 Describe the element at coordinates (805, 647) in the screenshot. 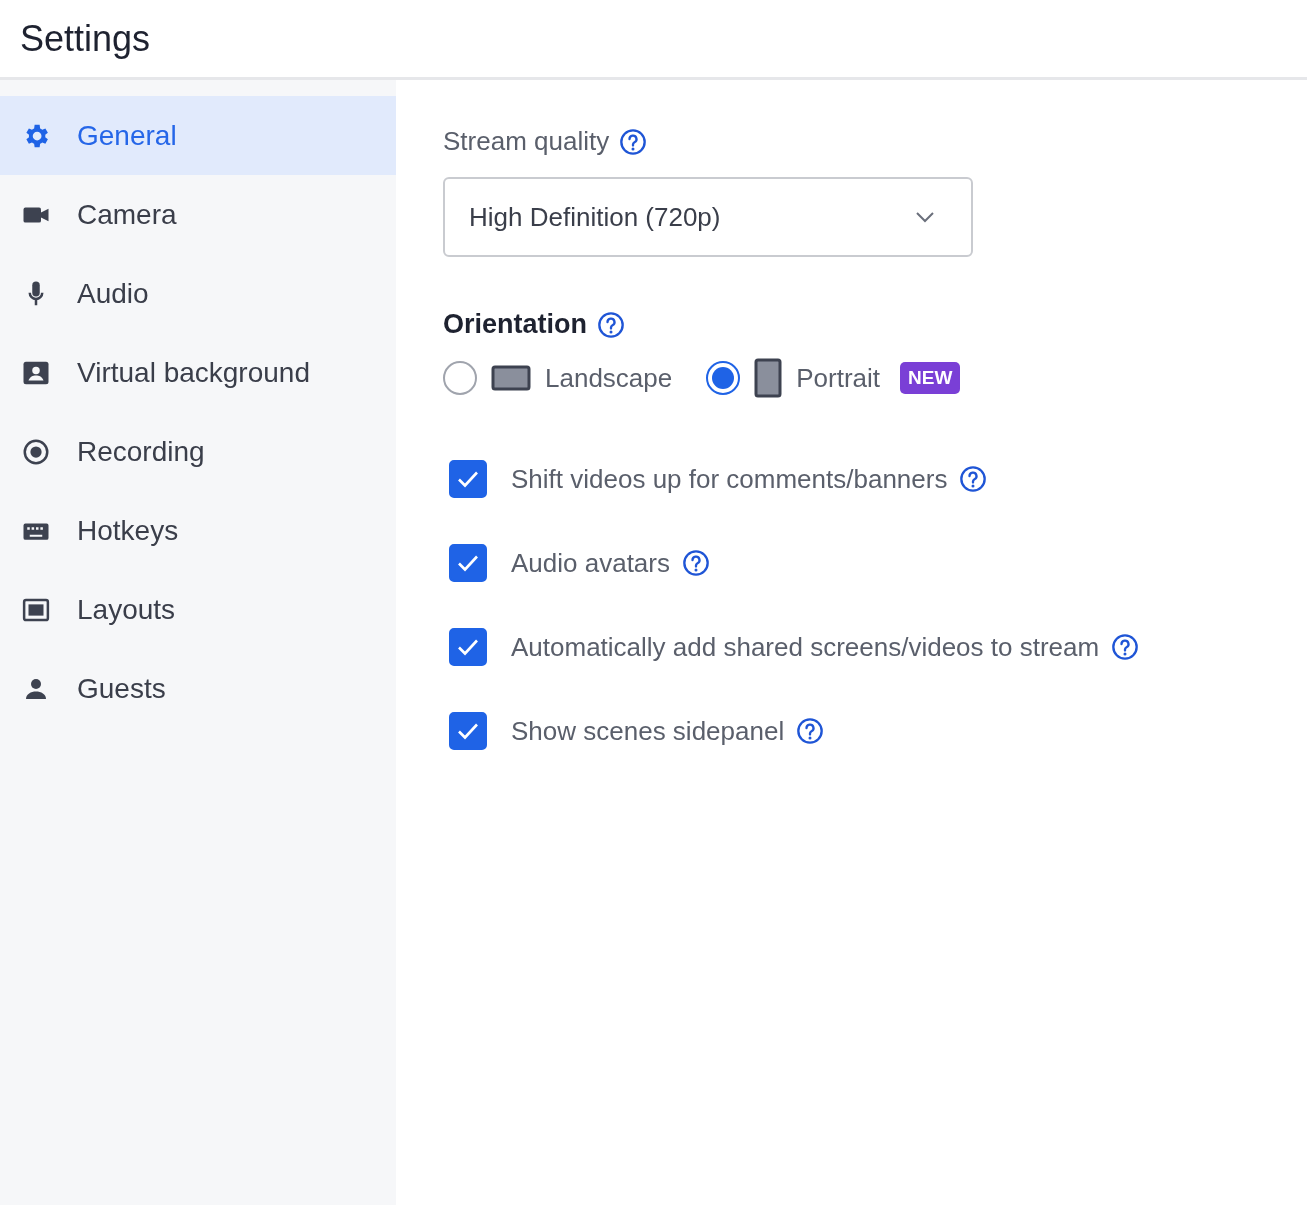

I see `checkbox-label: Automatically add shared screens/videos to stream` at that location.